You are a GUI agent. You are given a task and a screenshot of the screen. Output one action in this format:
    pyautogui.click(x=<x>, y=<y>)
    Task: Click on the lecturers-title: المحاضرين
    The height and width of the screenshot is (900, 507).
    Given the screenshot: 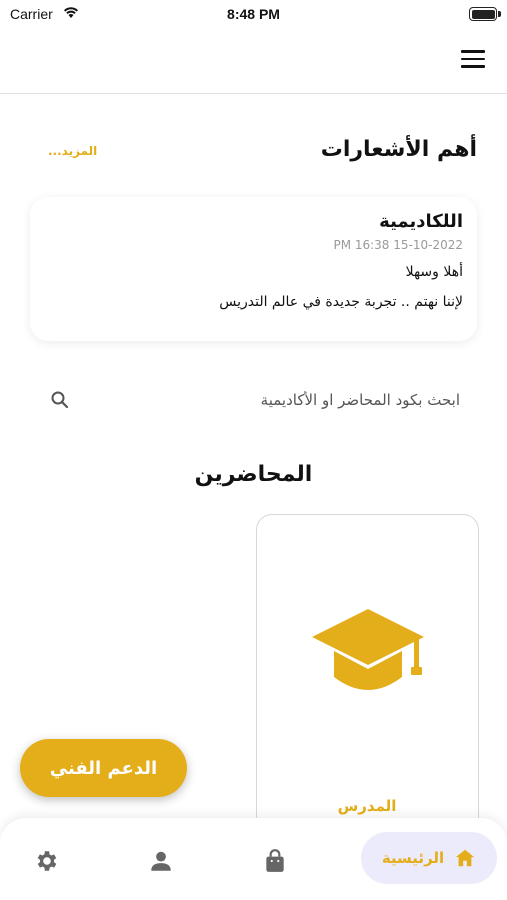 What is the action you would take?
    pyautogui.click(x=253, y=474)
    